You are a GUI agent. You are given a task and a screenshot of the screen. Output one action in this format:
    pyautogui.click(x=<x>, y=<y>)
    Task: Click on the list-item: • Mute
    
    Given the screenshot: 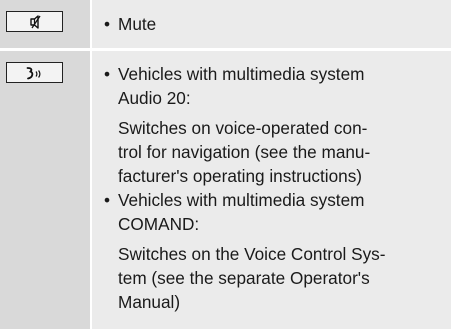 What is the action you would take?
    pyautogui.click(x=274, y=24)
    